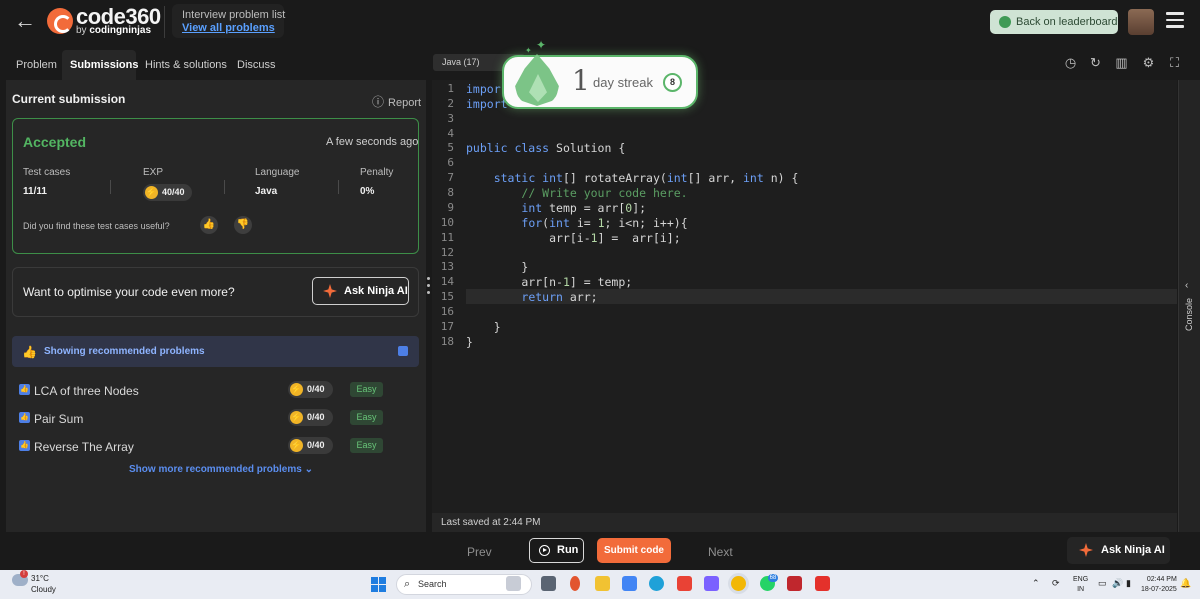 This screenshot has width=1200, height=599. Describe the element at coordinates (447, 341) in the screenshot. I see `line-number: 18` at that location.